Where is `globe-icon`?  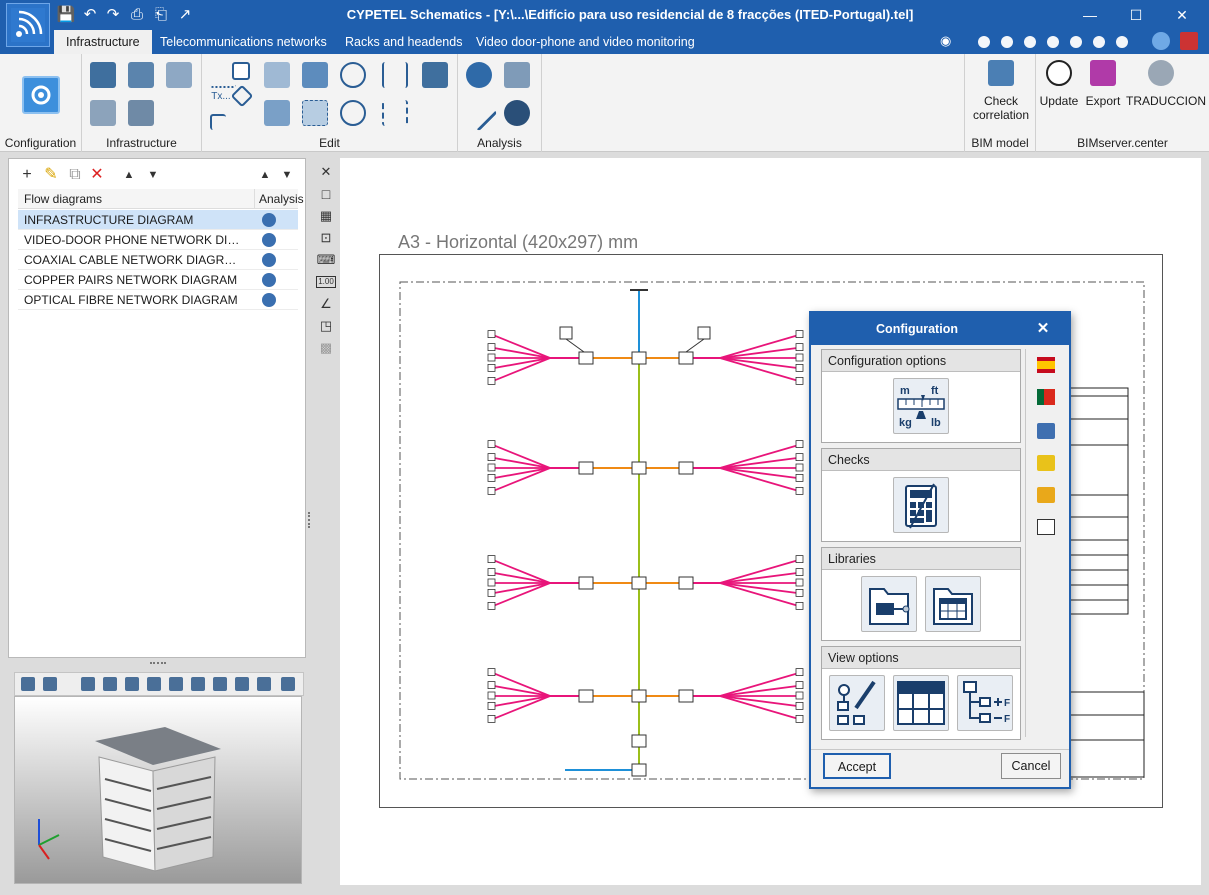 globe-icon is located at coordinates (1161, 41).